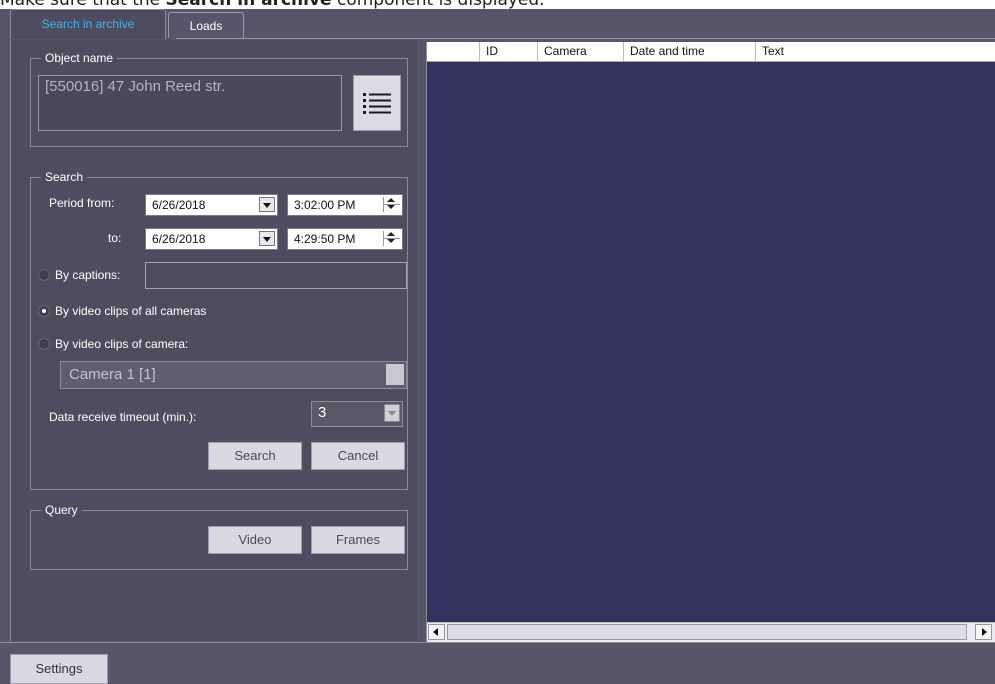 This screenshot has height=684, width=995. Describe the element at coordinates (44, 275) in the screenshot. I see `by-captions-radio` at that location.